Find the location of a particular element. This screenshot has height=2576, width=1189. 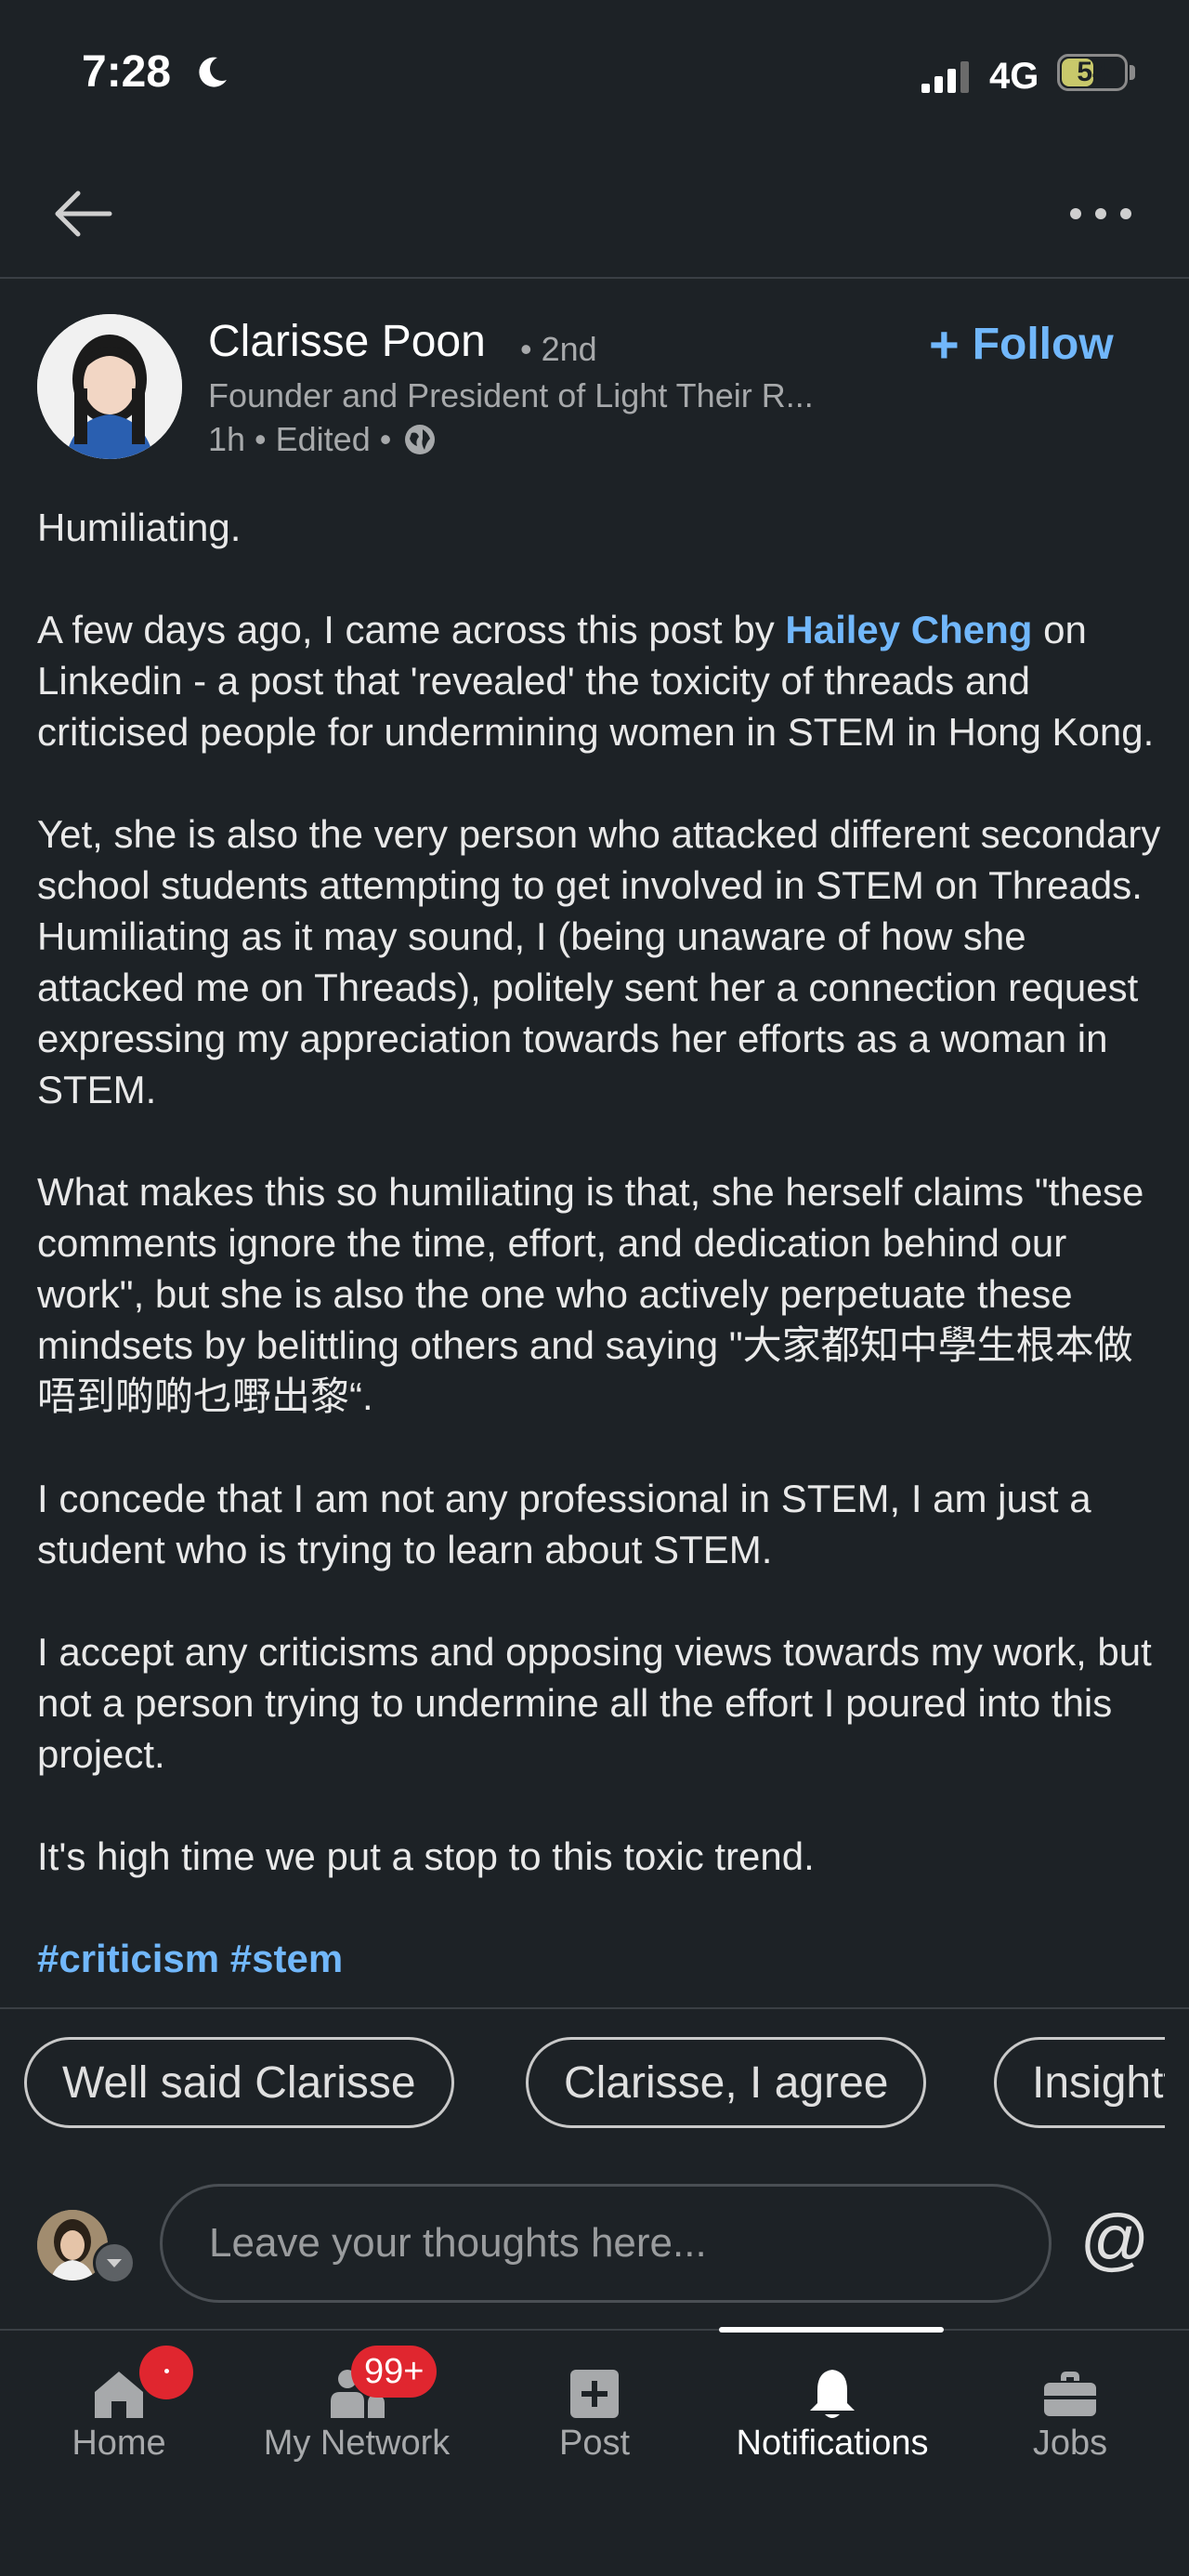

nav-label: Home is located at coordinates (119, 2443).